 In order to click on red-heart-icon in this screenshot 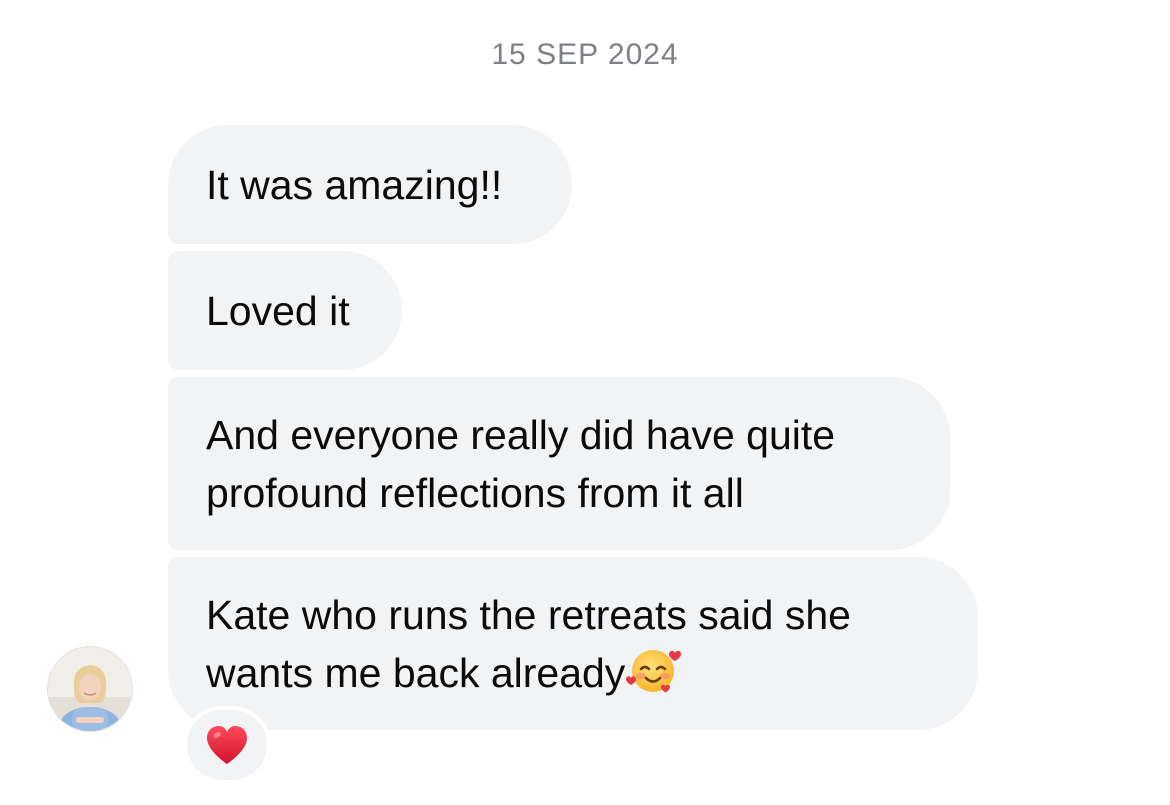, I will do `click(227, 745)`.